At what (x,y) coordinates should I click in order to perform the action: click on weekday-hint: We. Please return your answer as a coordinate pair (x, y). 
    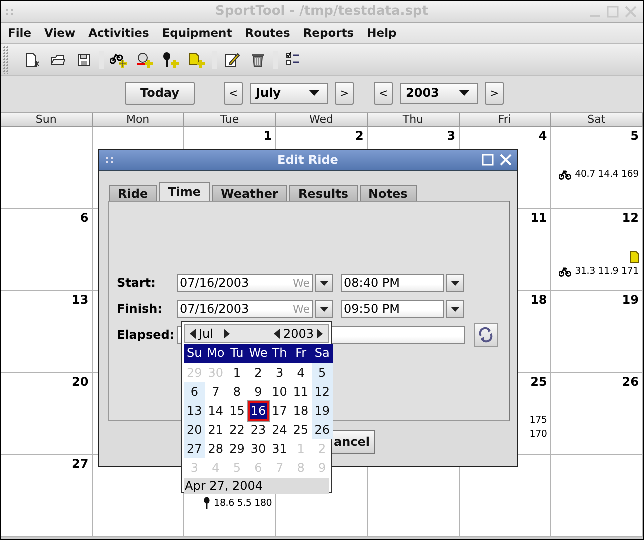
    Looking at the image, I should click on (301, 283).